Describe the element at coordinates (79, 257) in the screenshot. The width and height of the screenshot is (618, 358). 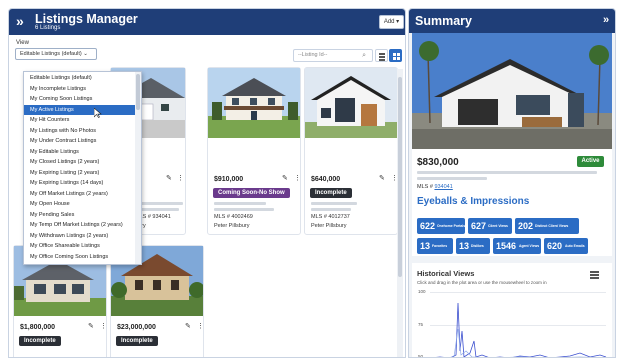
I see `dropdown-option: My Office Coming Soon Listings` at that location.